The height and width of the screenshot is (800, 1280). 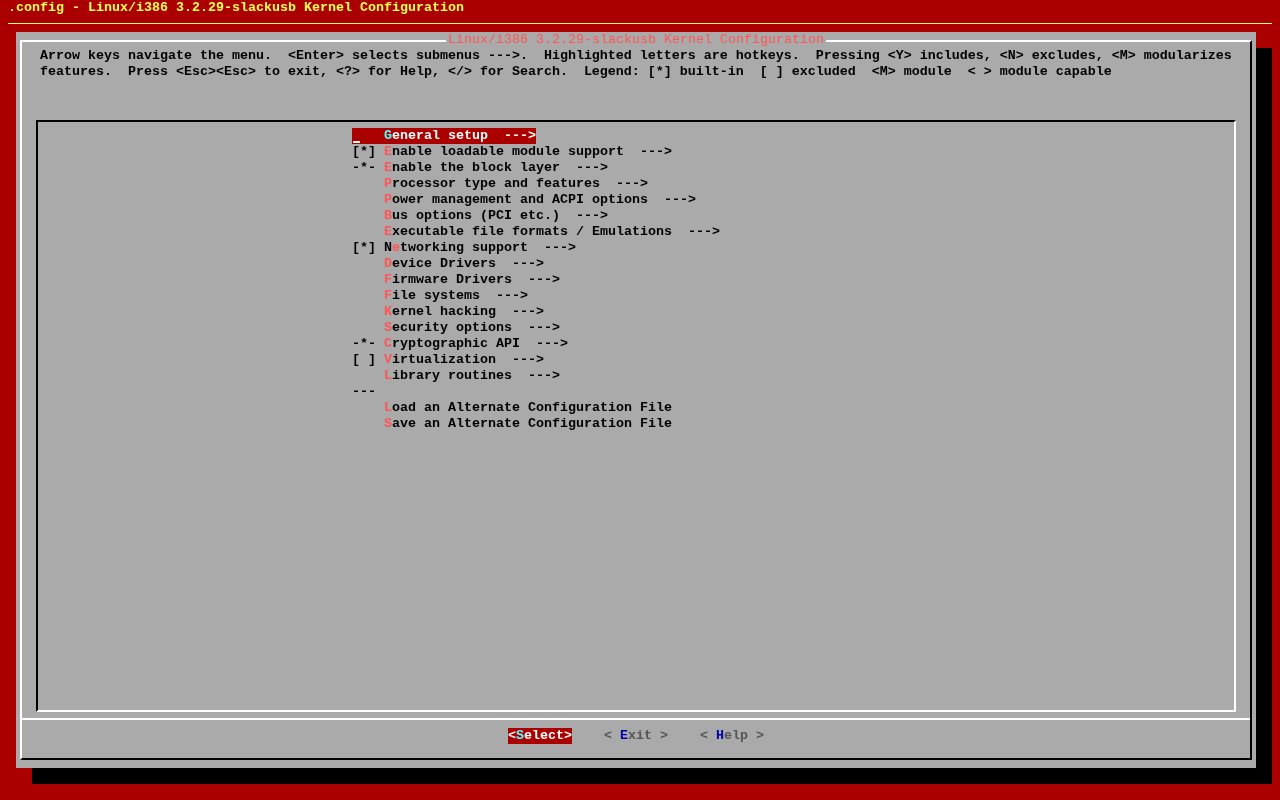 I want to click on menu-item: Library routines --->, so click(x=456, y=376).